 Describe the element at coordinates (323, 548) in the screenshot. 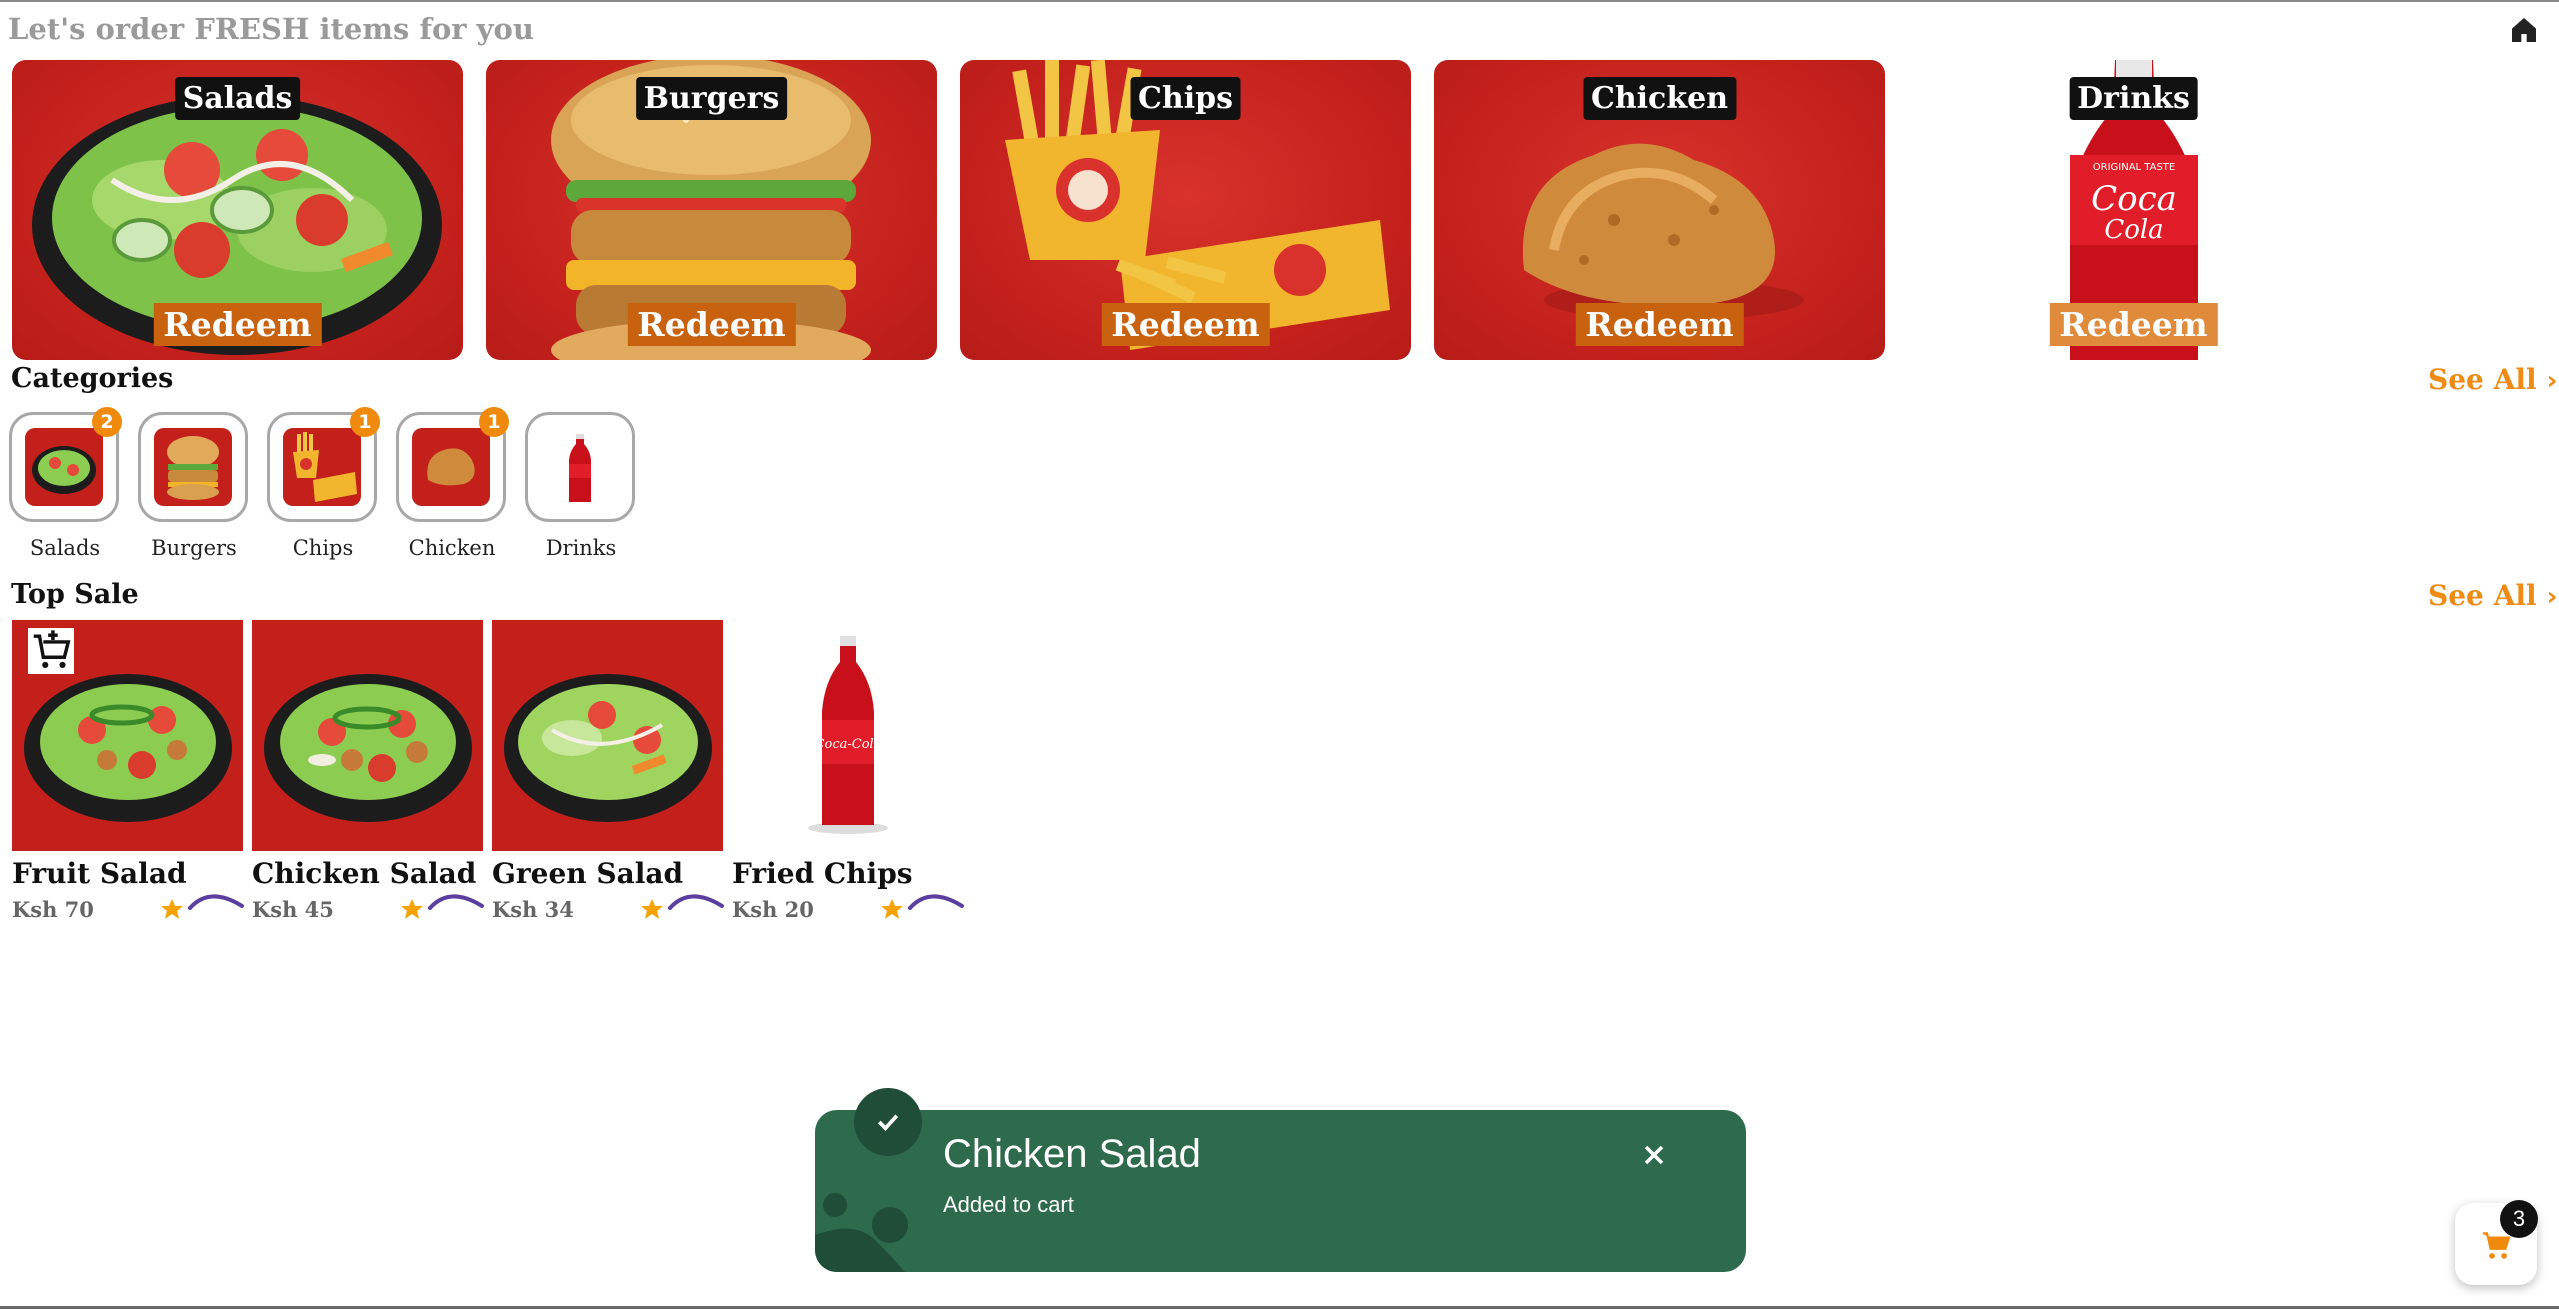

I see `category-label: Chips` at that location.